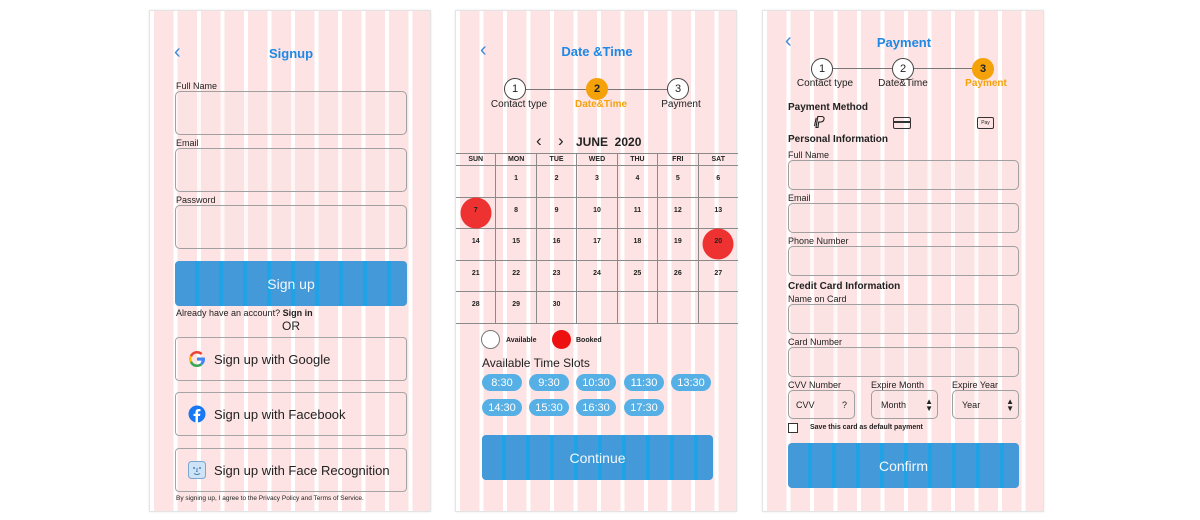 This screenshot has width=1200, height=520. I want to click on calendar-day-26: 26, so click(678, 275).